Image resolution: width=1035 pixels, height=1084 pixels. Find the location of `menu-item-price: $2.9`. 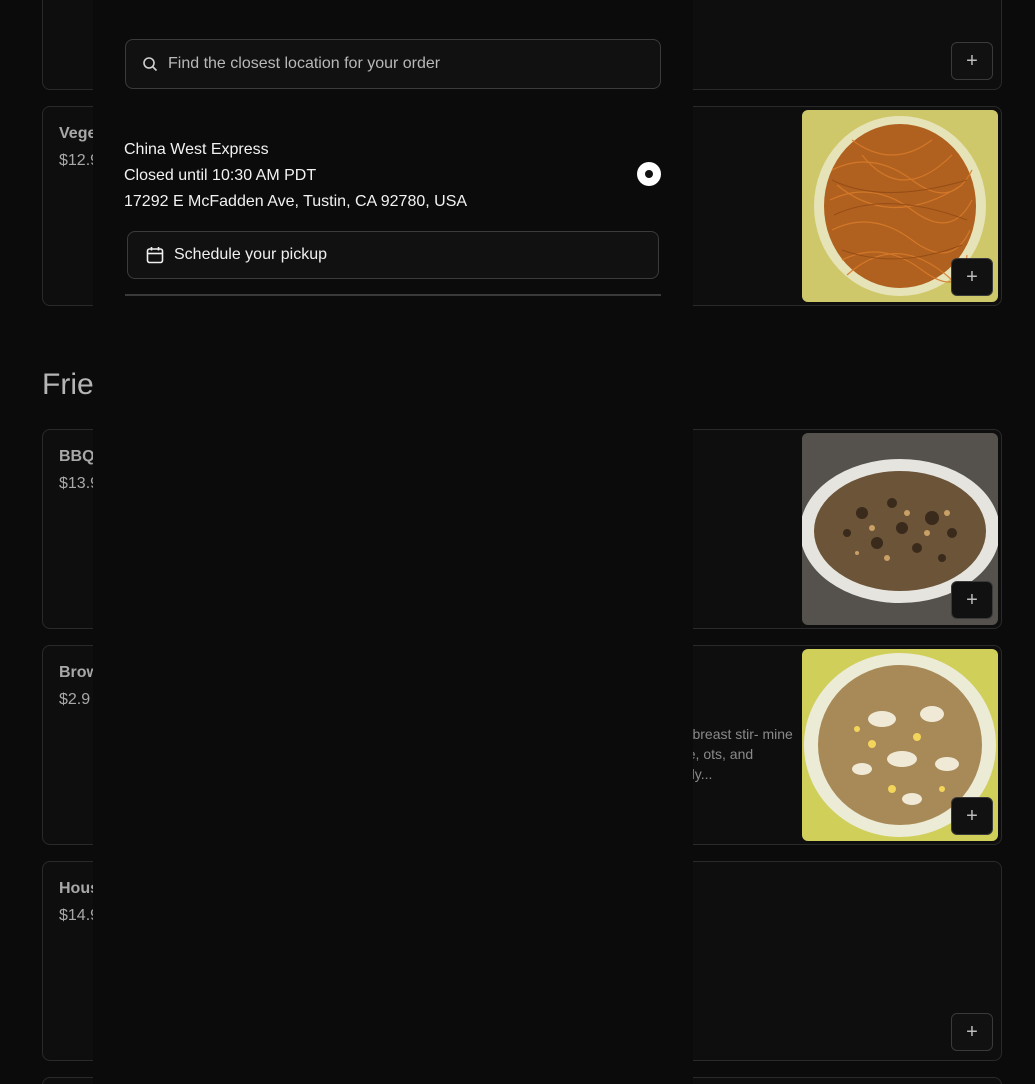

menu-item-price: $2.9 is located at coordinates (75, 699).